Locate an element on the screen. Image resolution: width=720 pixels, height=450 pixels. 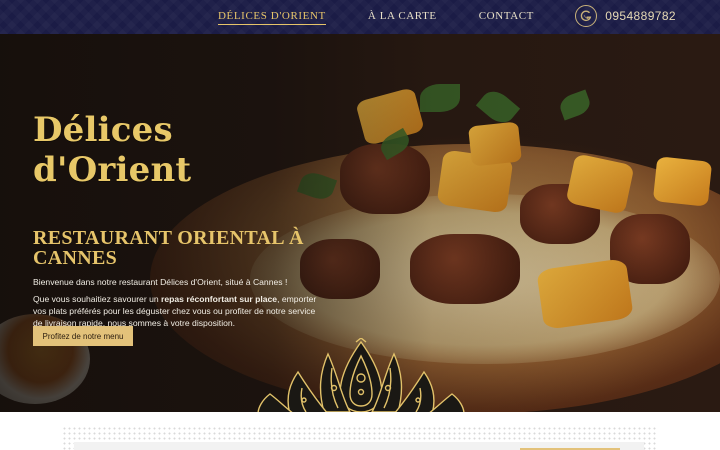
nav-link-contact: CONTACT is located at coordinates (506, 17).